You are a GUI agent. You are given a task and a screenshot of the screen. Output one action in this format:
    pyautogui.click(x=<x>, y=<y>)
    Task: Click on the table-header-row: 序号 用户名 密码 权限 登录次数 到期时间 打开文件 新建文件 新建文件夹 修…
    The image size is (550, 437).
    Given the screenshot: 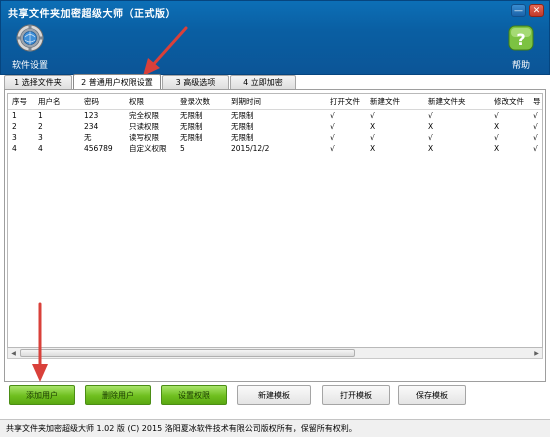 What is the action you would take?
    pyautogui.click(x=275, y=102)
    